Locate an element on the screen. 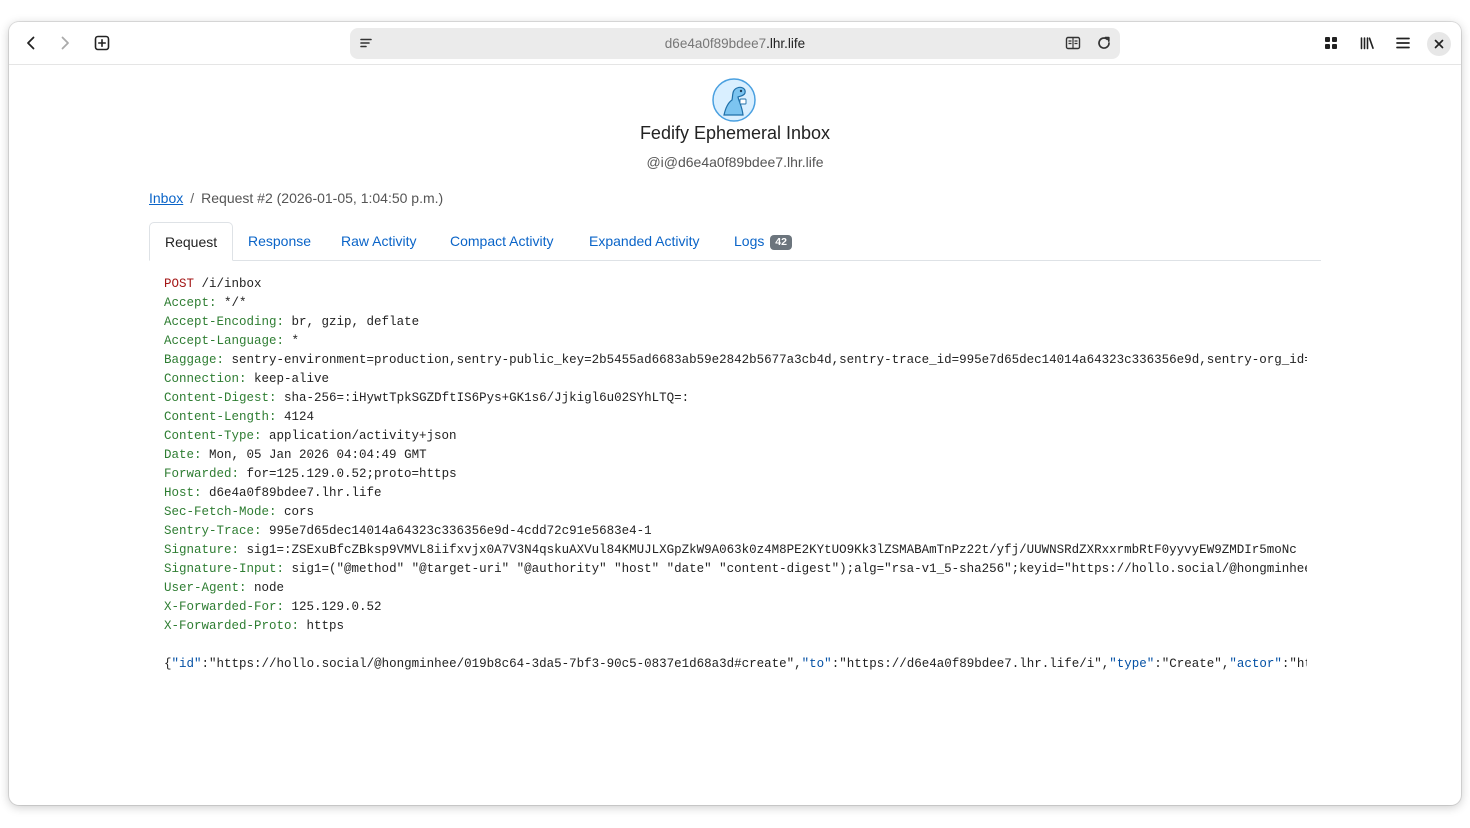  reload-icon is located at coordinates (1104, 42).